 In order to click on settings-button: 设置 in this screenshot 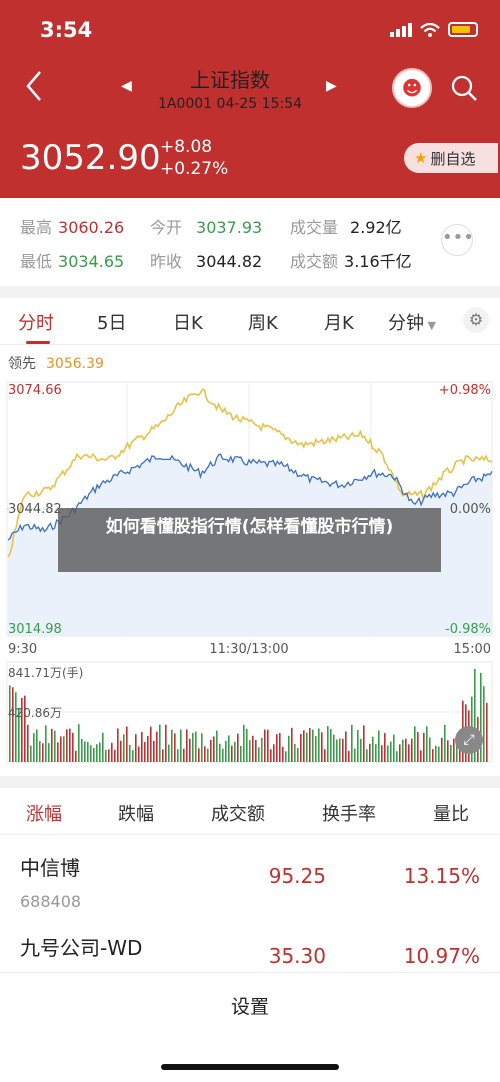, I will do `click(250, 1005)`.